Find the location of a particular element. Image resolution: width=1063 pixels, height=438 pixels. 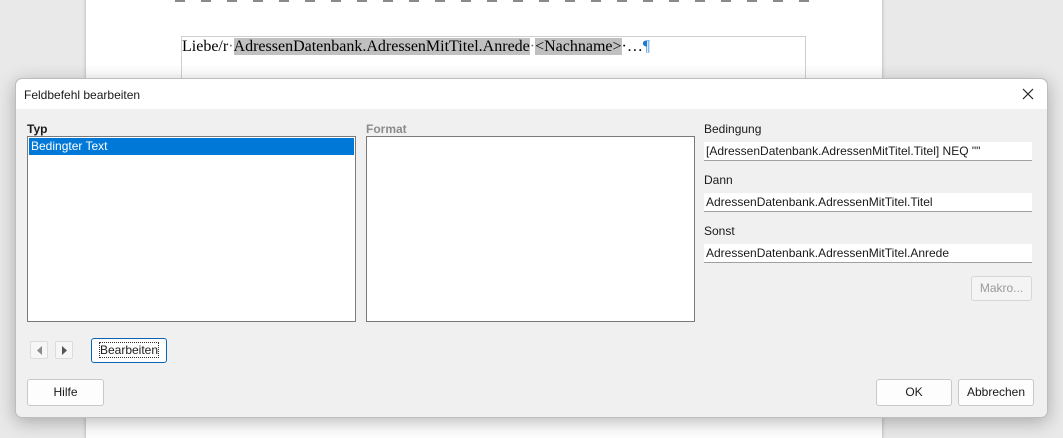

close-button is located at coordinates (1028, 94).